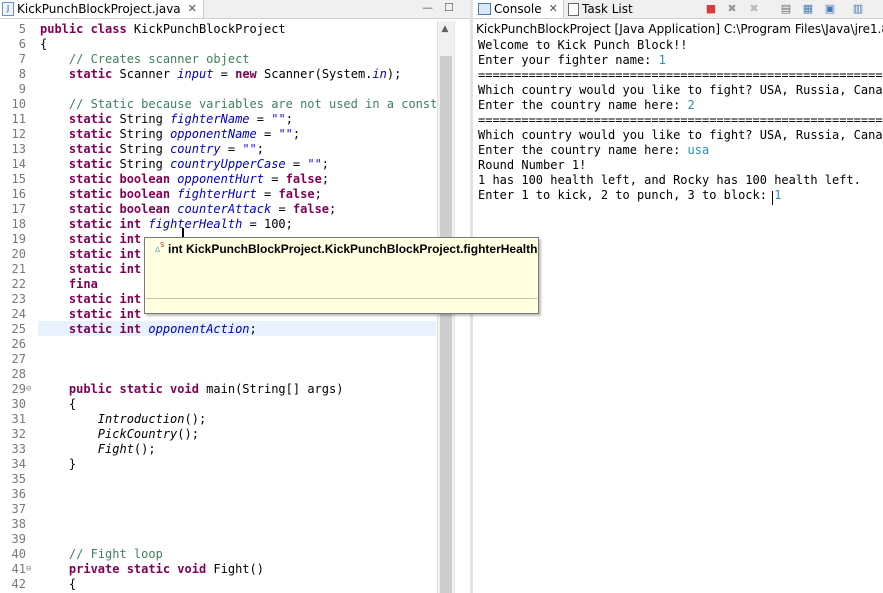 The width and height of the screenshot is (883, 593). What do you see at coordinates (99, 9) in the screenshot?
I see `editor-tab-label: KickPunchBlockProject.java` at bounding box center [99, 9].